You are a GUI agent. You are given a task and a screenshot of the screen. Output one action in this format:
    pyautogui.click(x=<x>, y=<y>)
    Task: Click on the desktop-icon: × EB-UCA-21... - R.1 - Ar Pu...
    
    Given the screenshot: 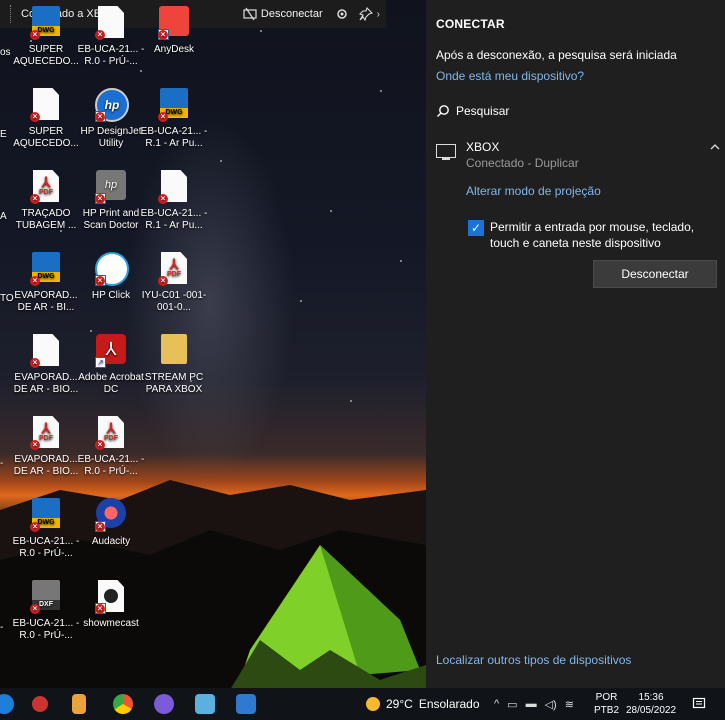 What is the action you would take?
    pyautogui.click(x=174, y=201)
    